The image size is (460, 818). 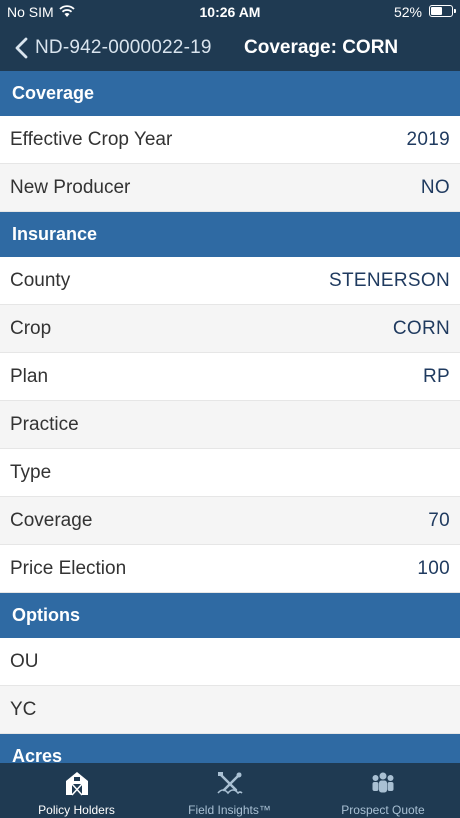 What do you see at coordinates (439, 520) in the screenshot?
I see `row-value: 70` at bounding box center [439, 520].